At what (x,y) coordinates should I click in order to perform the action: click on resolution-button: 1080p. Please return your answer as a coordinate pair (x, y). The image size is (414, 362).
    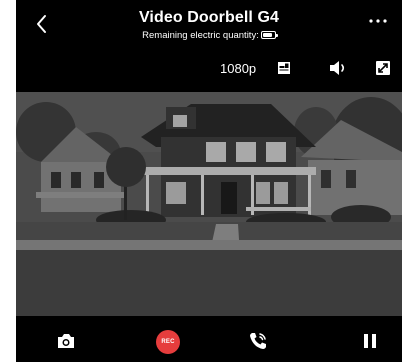
    Looking at the image, I should click on (238, 68).